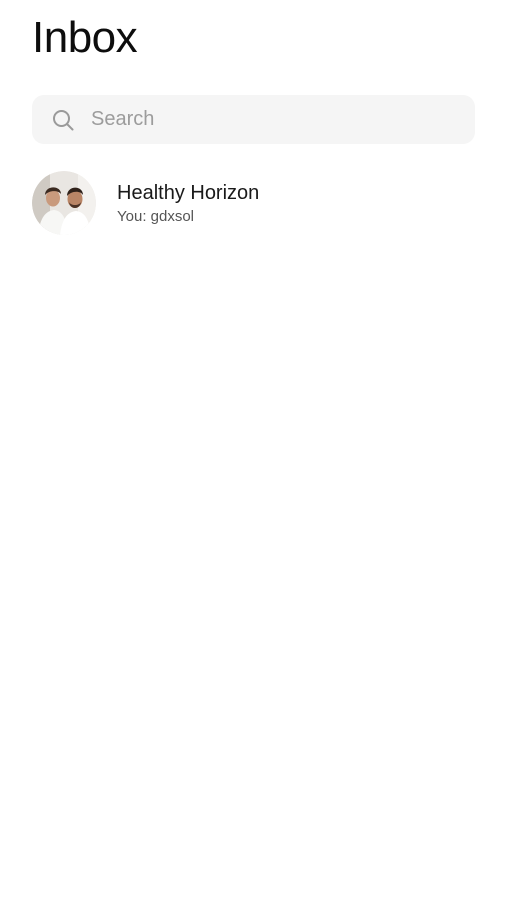 This screenshot has width=506, height=900. Describe the element at coordinates (271, 119) in the screenshot. I see `search-input` at that location.